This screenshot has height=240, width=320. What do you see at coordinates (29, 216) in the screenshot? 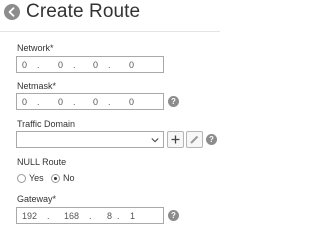
I see `gateway-octet-1: 192` at bounding box center [29, 216].